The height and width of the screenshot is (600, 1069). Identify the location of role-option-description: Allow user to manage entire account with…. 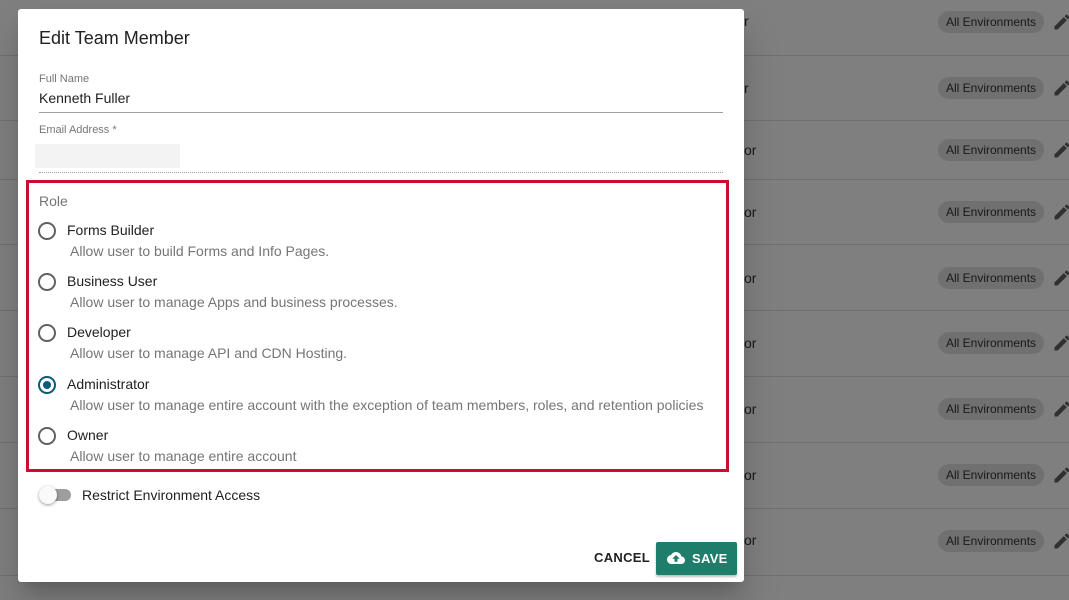
(387, 405).